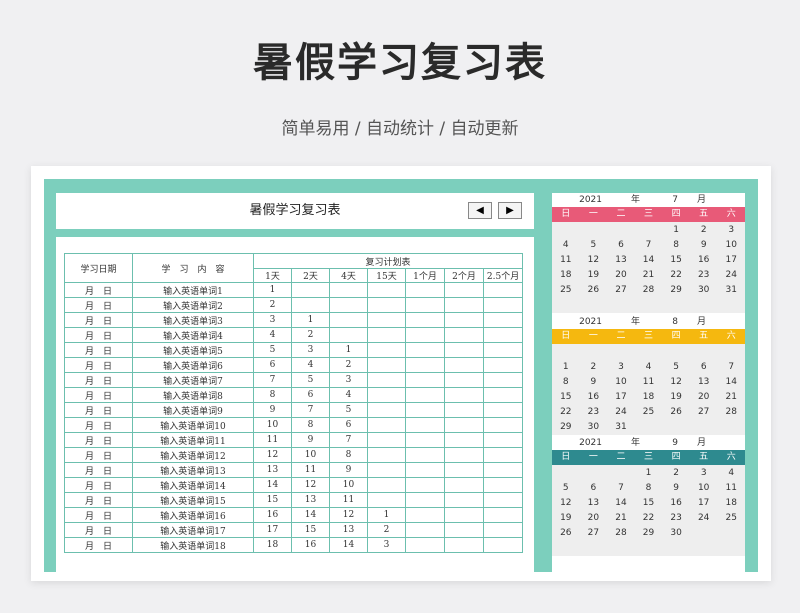 This screenshot has height=613, width=800. Describe the element at coordinates (348, 515) in the screenshot. I see `cell-d4: 12` at that location.